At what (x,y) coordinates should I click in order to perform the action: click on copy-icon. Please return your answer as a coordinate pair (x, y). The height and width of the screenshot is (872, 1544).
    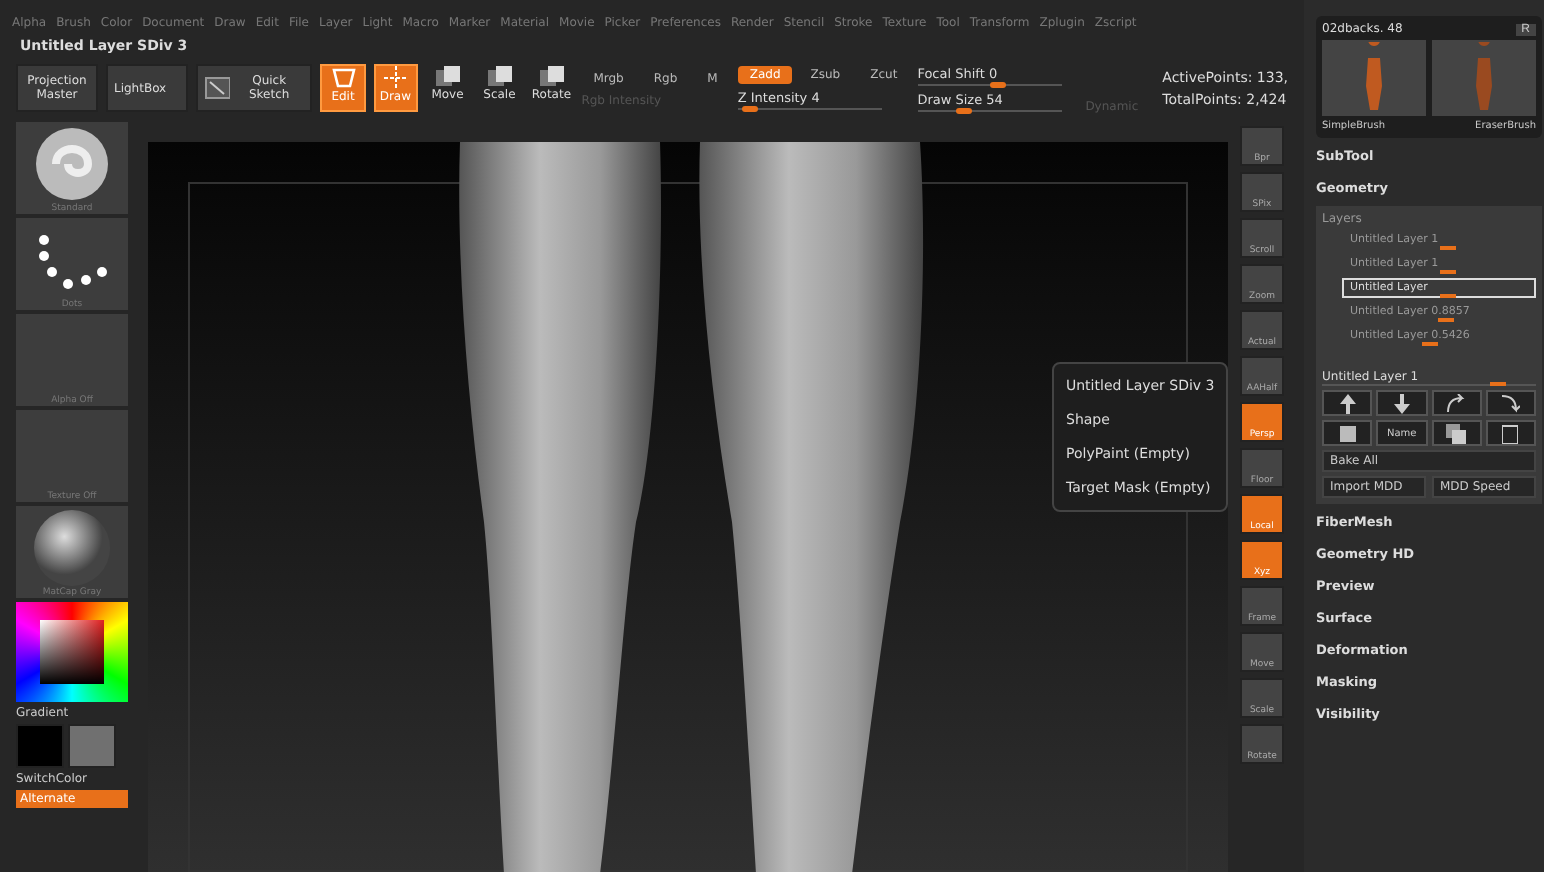
    Looking at the image, I should click on (1456, 433).